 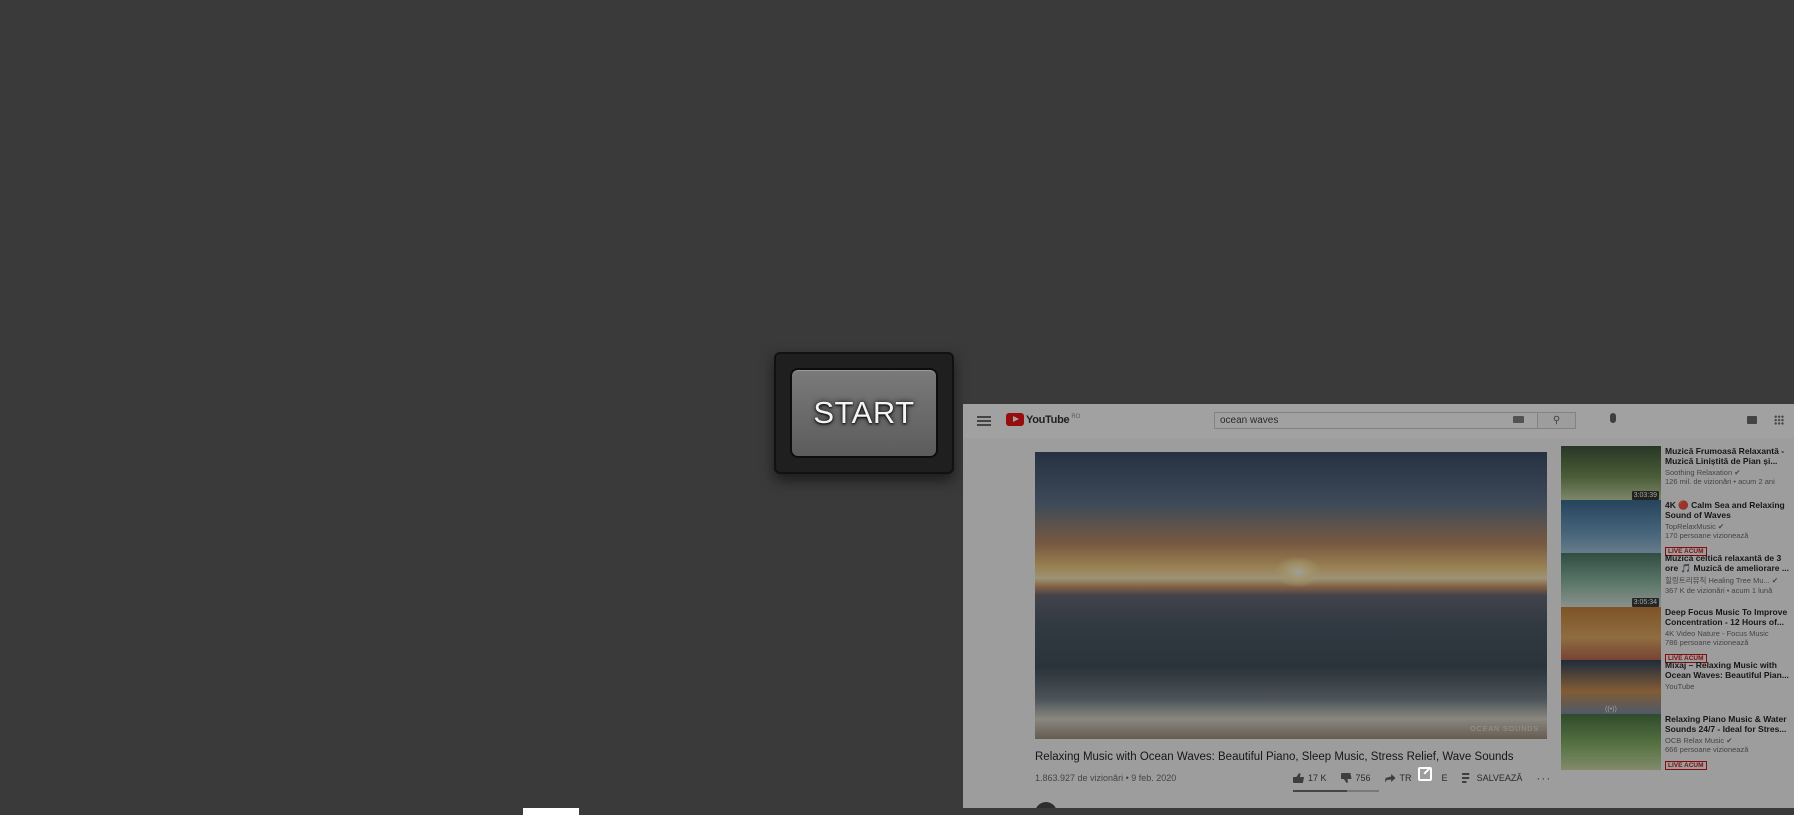 I want to click on start-button-frame: START, so click(x=864, y=413).